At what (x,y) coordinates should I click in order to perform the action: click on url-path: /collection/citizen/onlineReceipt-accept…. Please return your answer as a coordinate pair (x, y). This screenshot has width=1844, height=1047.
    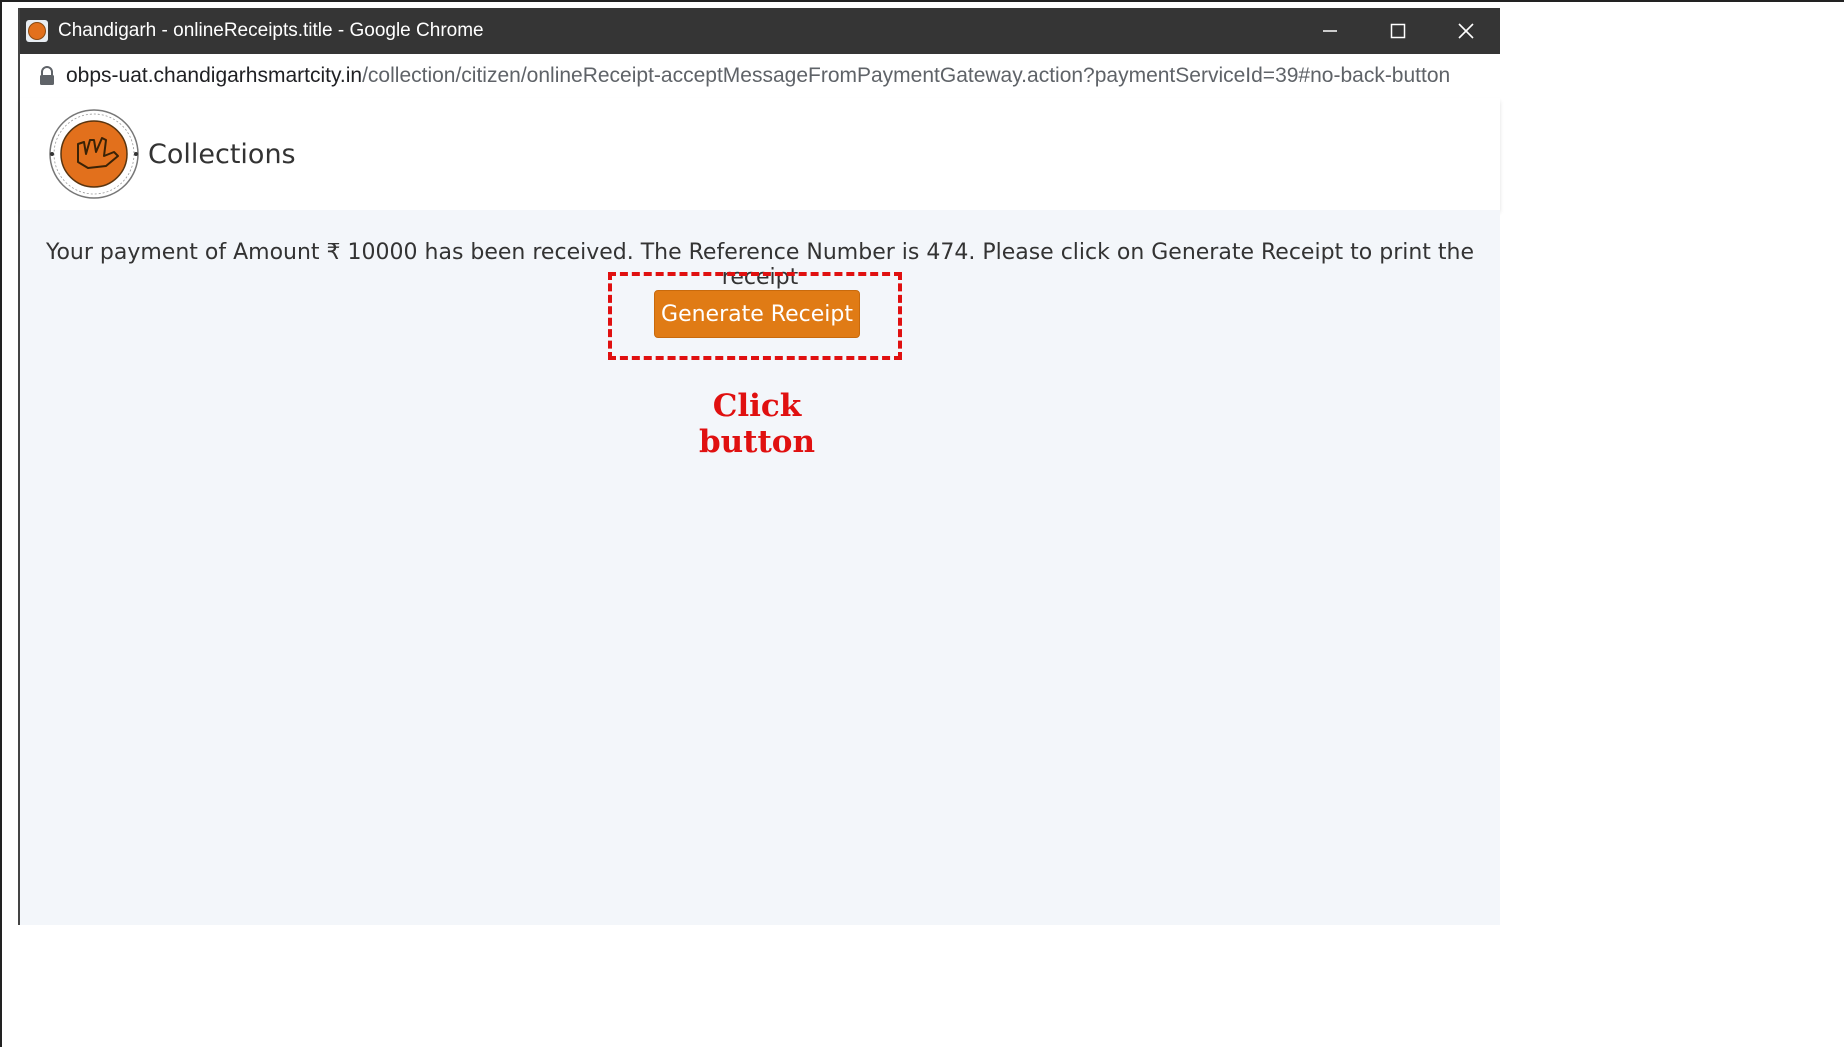
    Looking at the image, I should click on (906, 75).